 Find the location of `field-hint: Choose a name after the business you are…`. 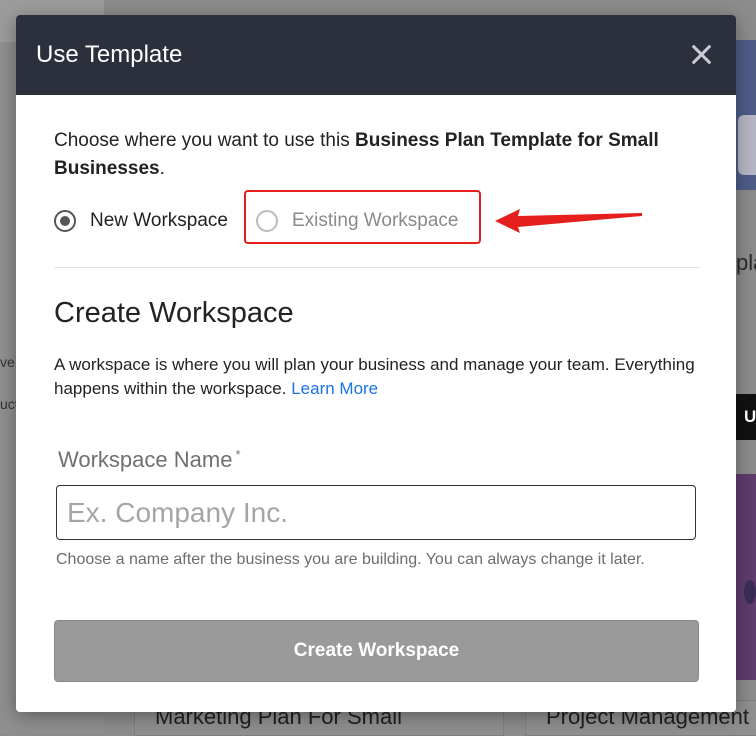

field-hint: Choose a name after the business you are… is located at coordinates (350, 559).